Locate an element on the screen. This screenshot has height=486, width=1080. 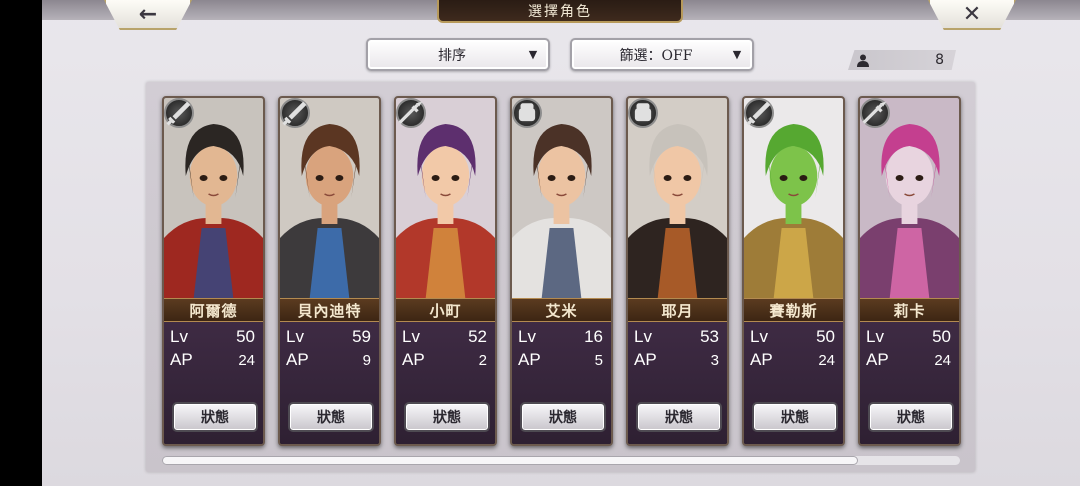
character-name: 艾米 is located at coordinates (561, 310).